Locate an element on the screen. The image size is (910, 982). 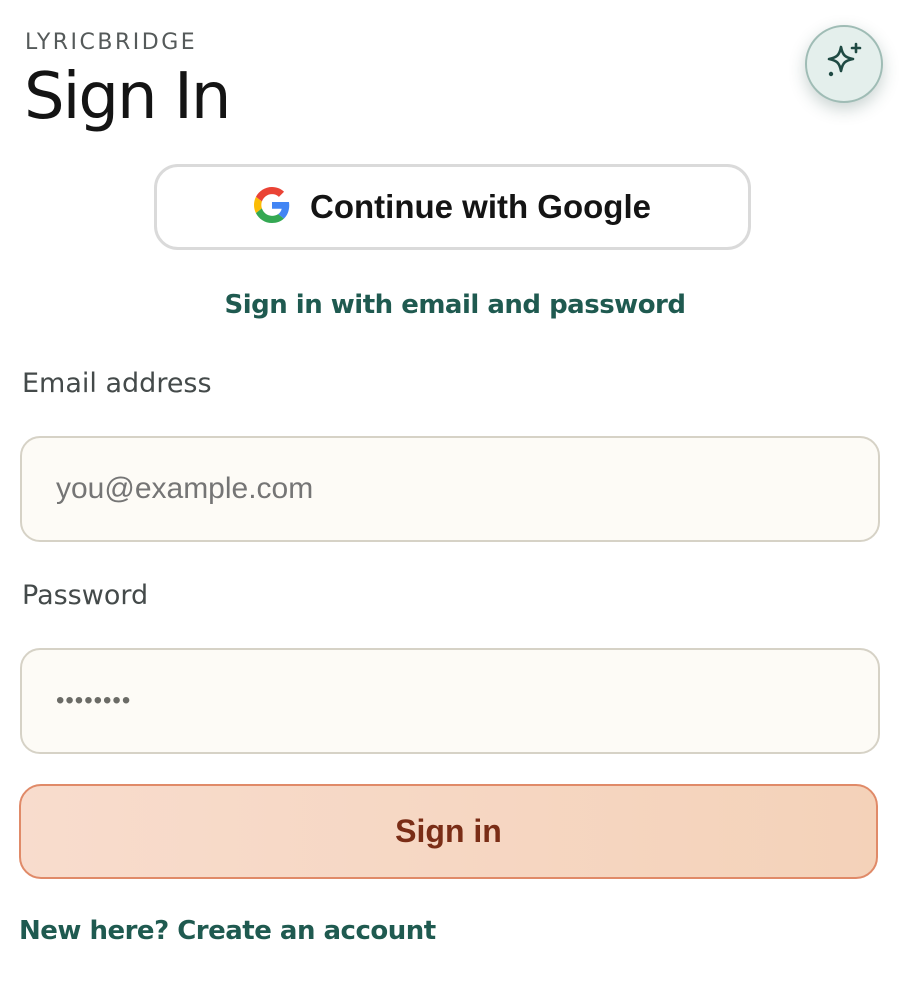
email-label: Email address is located at coordinates (117, 383).